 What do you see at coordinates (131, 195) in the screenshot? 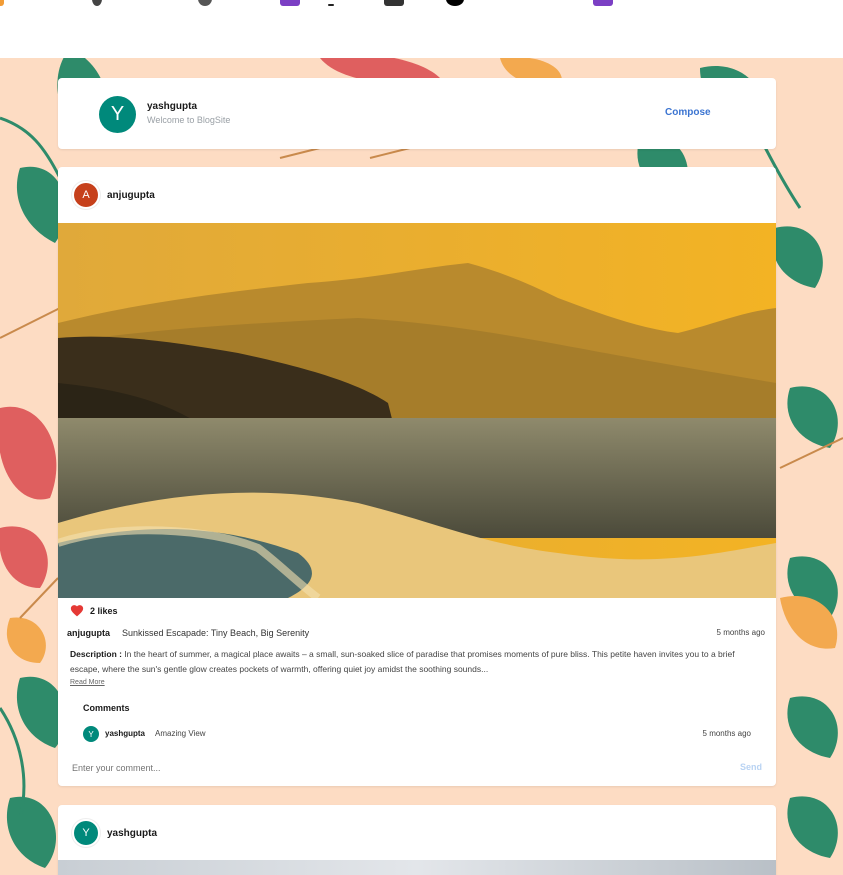
I see `post-author: anjugupta` at bounding box center [131, 195].